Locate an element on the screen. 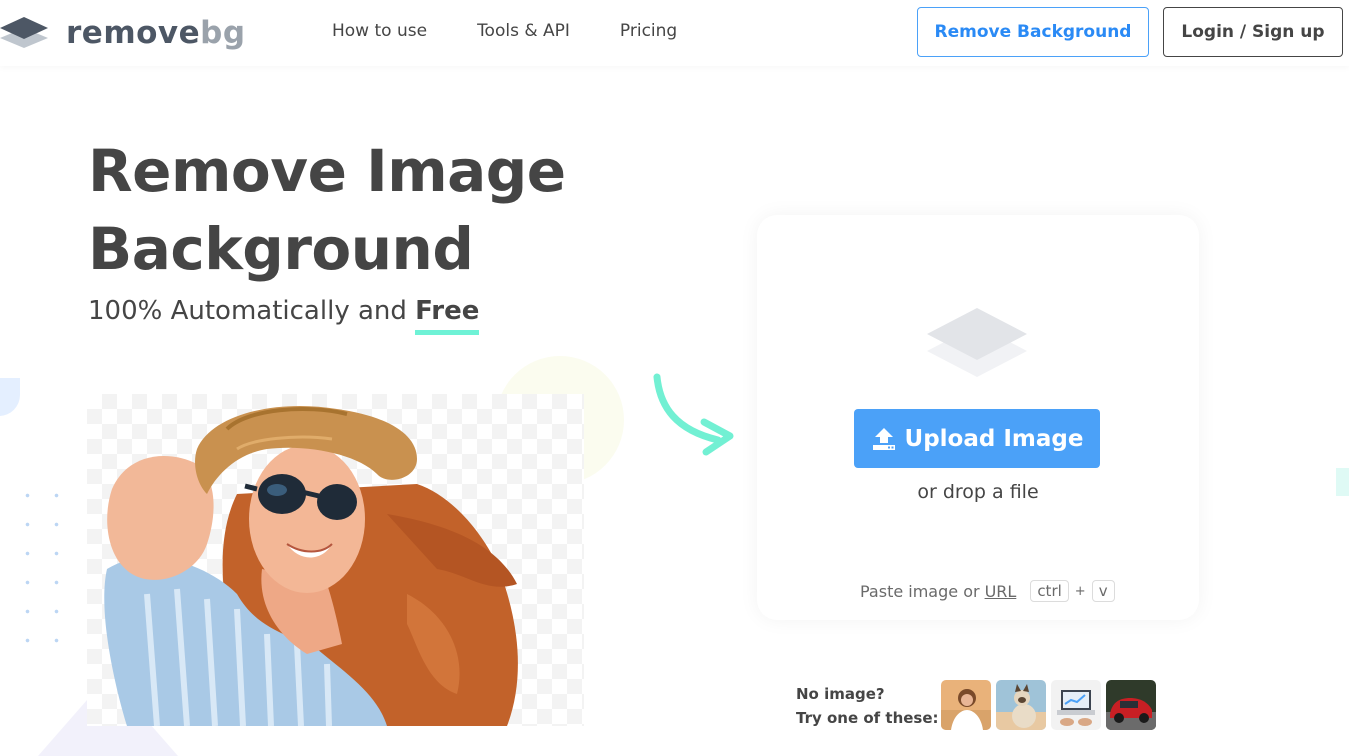 This screenshot has width=1349, height=756. logo-word-bg: bg is located at coordinates (223, 32).